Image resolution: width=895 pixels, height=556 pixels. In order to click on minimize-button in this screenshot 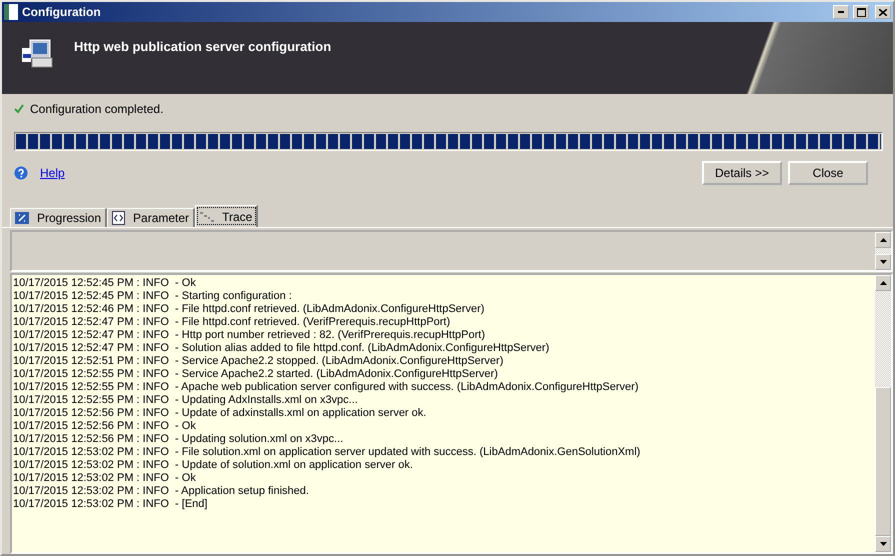, I will do `click(841, 12)`.